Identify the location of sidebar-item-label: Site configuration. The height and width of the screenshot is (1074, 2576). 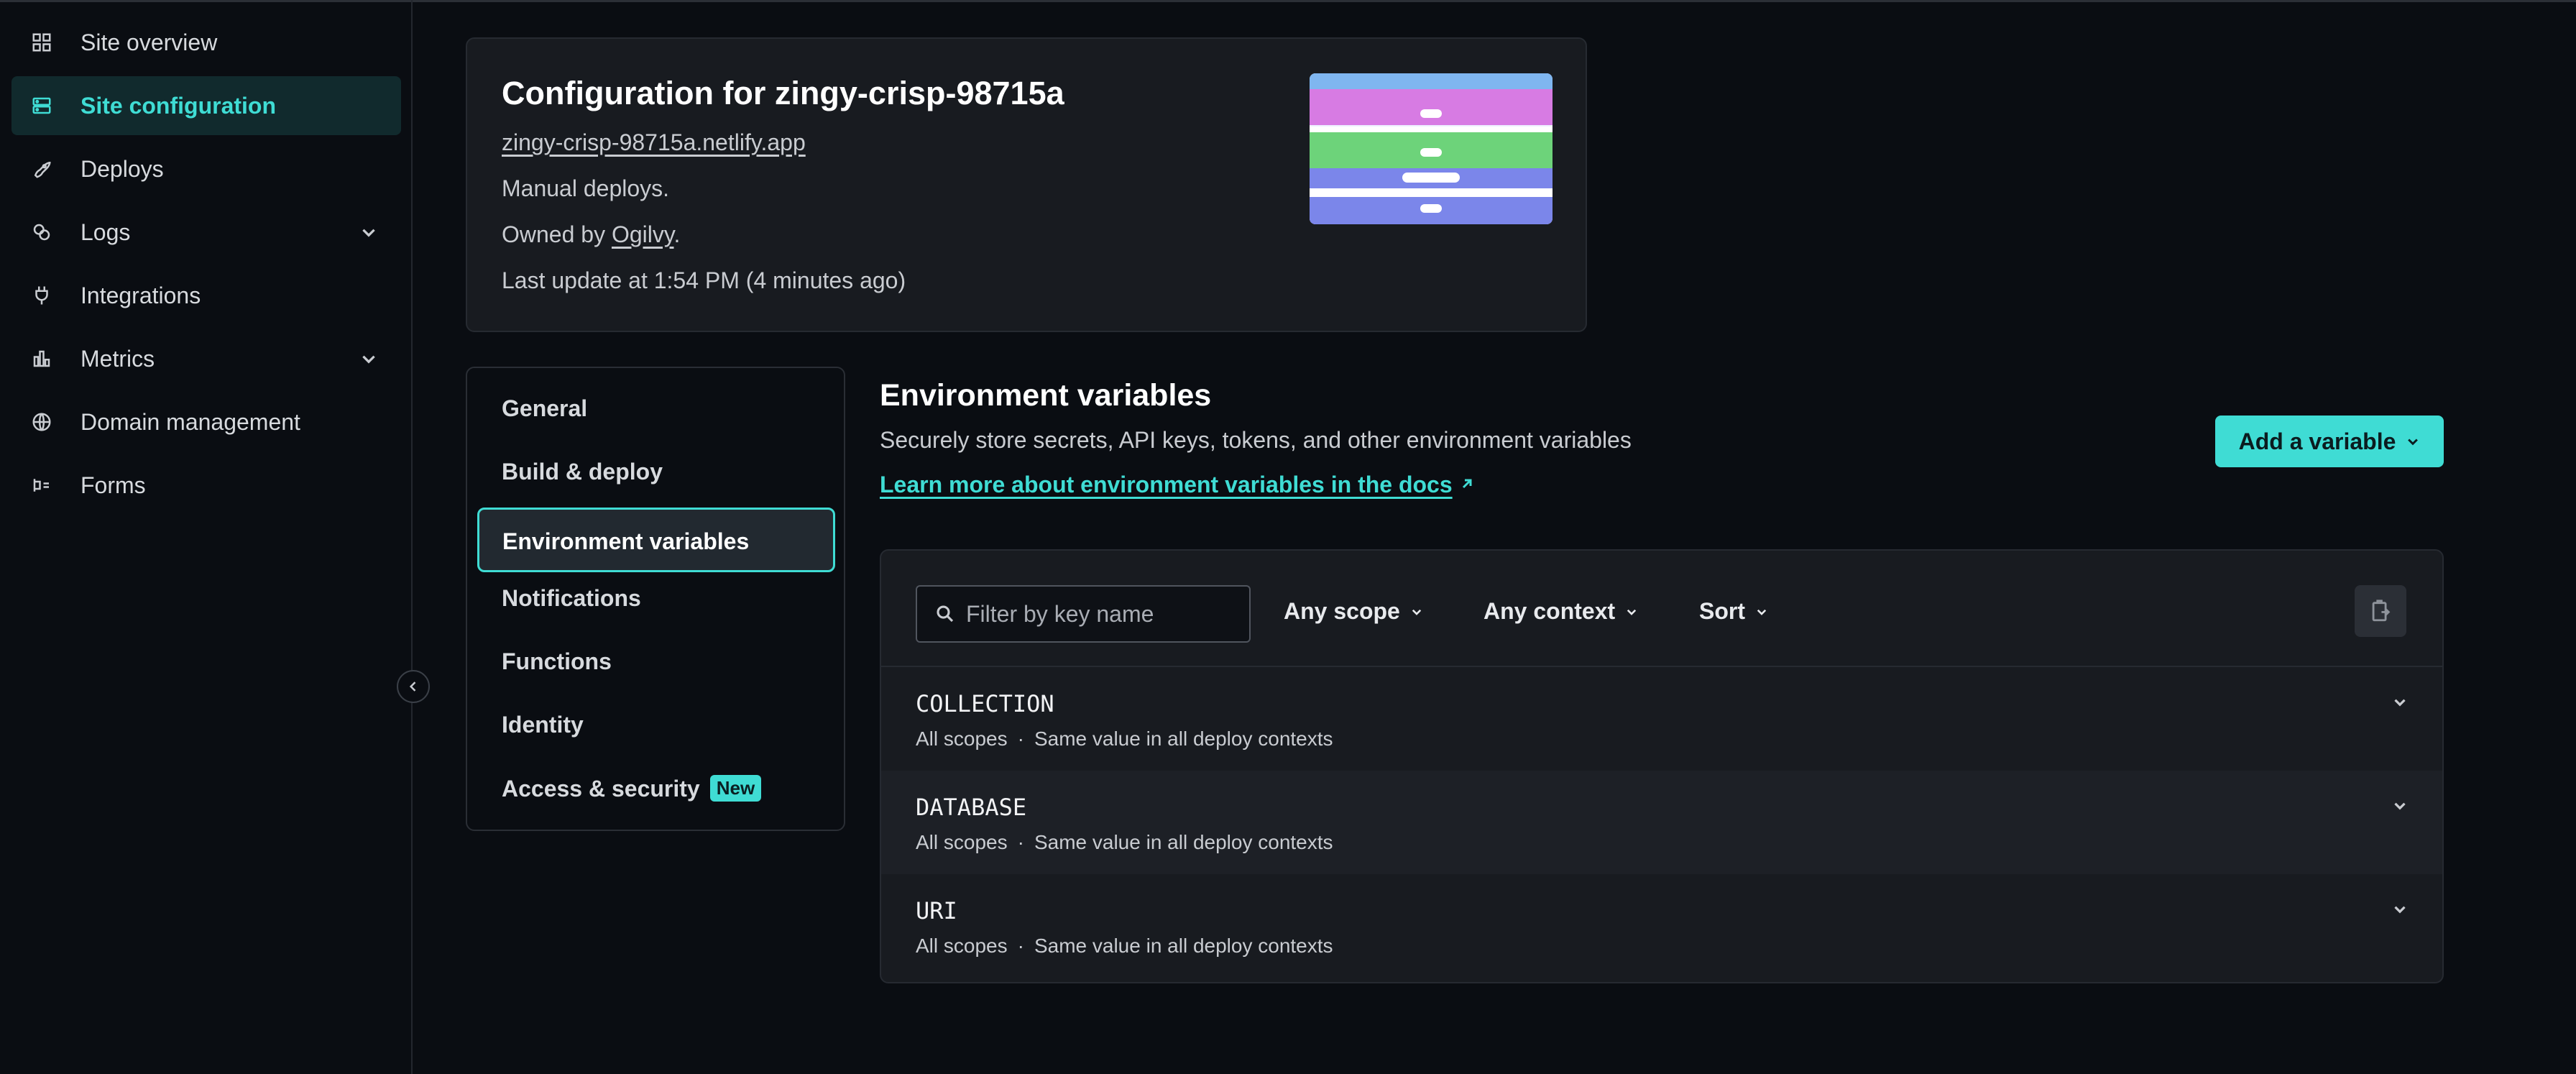
(178, 105).